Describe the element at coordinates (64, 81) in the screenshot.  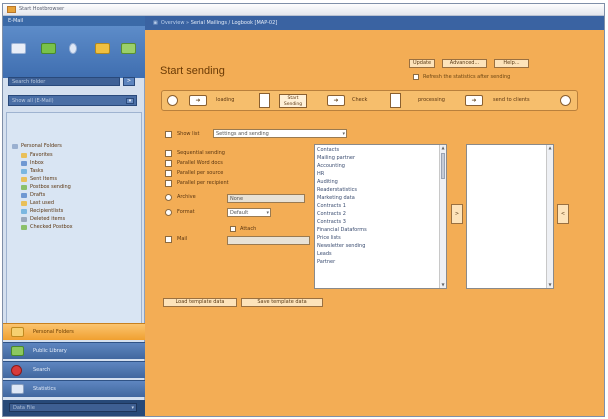
I see `folder-search-input: Search folder` at that location.